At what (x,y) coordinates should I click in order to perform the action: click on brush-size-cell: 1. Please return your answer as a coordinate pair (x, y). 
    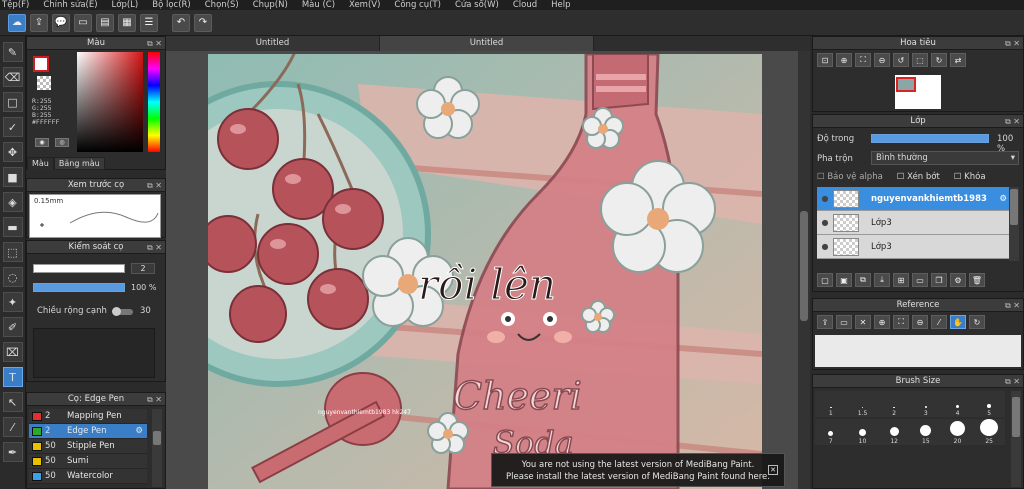
    Looking at the image, I should click on (831, 404).